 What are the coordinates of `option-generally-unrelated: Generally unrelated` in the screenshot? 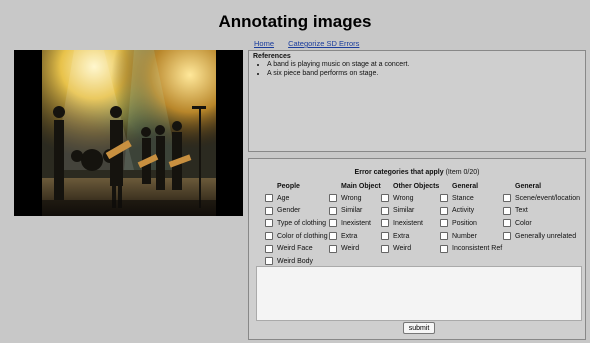 It's located at (541, 236).